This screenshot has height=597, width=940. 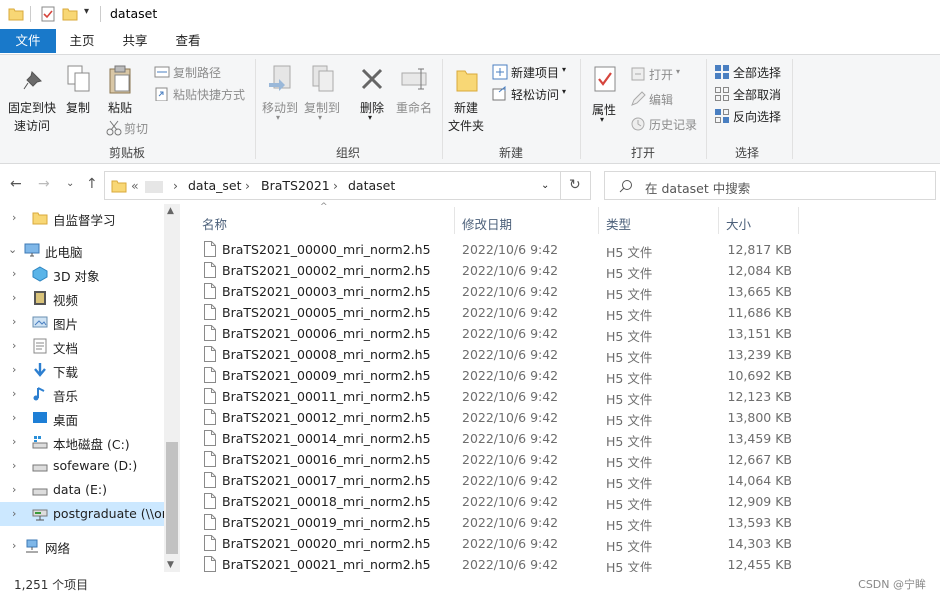 I want to click on clipboard-group-label: 剪贴板, so click(x=126, y=153).